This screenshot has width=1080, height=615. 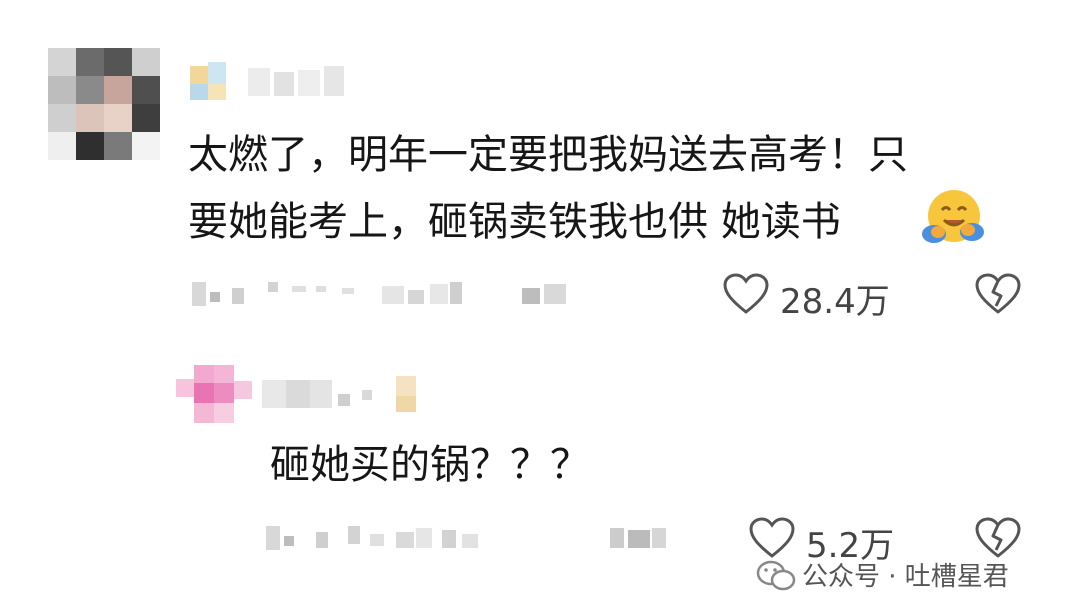 I want to click on watermark-text: 公众号 · 吐槽星君, so click(x=905, y=577).